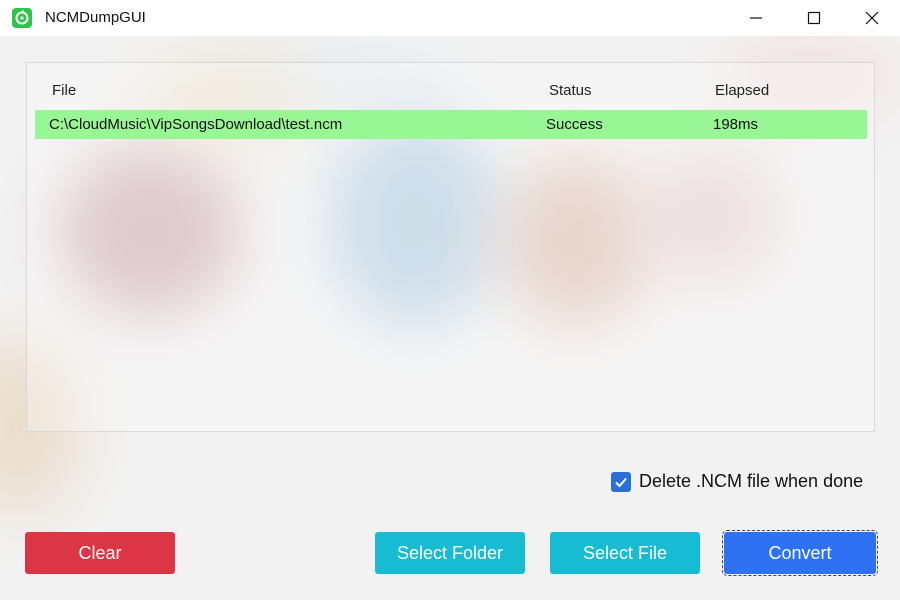 The width and height of the screenshot is (900, 600). What do you see at coordinates (450, 18) in the screenshot?
I see `title-bar: NCMDumpGUI` at bounding box center [450, 18].